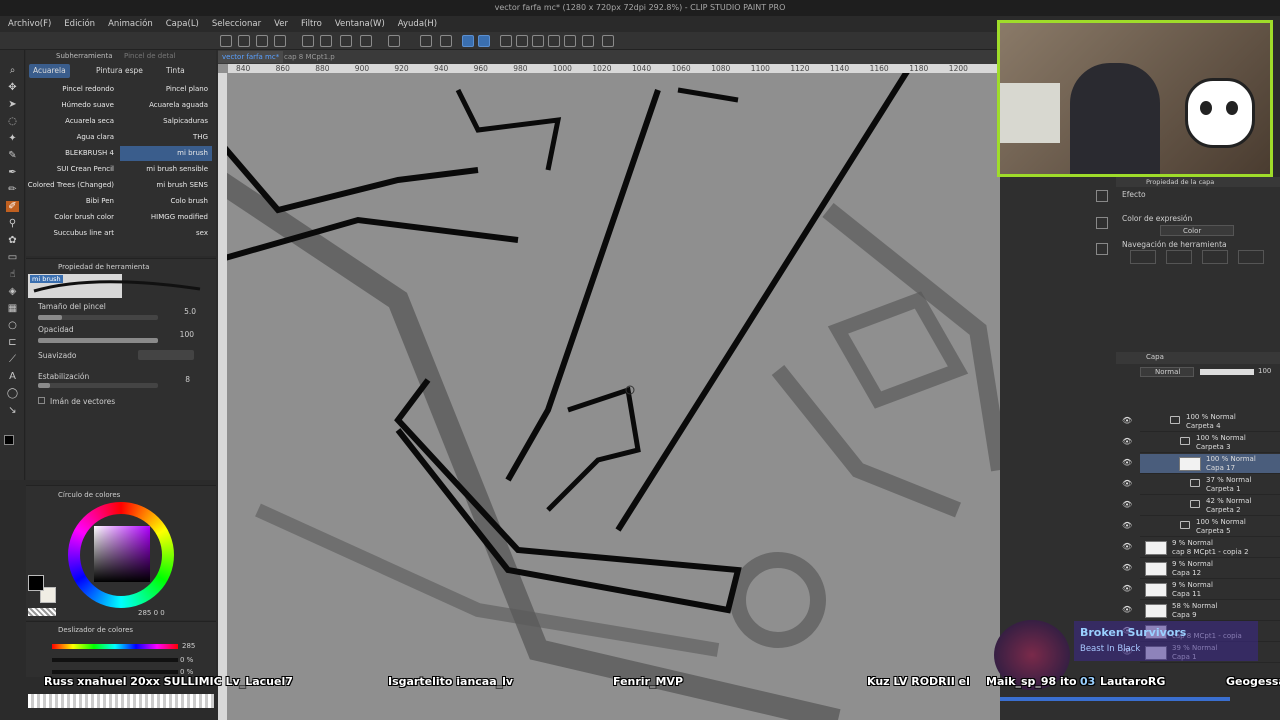 Image resolution: width=1280 pixels, height=720 pixels. I want to click on transparent-chip, so click(42, 612).